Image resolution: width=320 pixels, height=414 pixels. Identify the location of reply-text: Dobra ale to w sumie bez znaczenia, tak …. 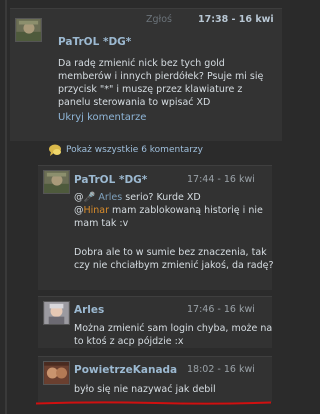
(174, 259).